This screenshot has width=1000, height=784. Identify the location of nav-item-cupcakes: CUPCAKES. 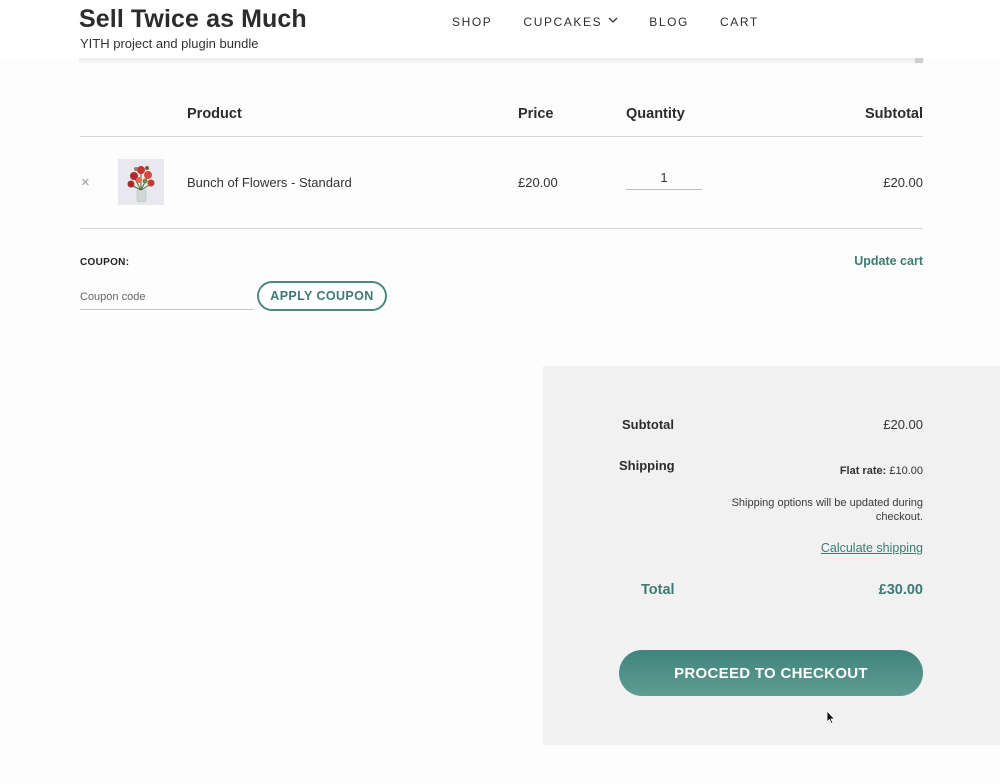
(570, 22).